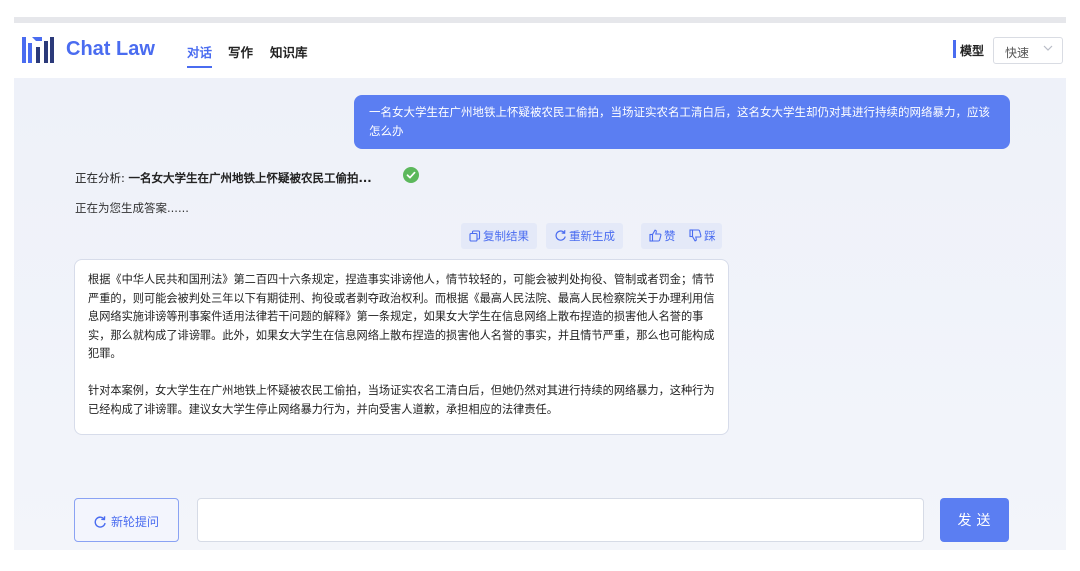 The image size is (1080, 571). What do you see at coordinates (670, 236) in the screenshot?
I see `like-label: 赞` at bounding box center [670, 236].